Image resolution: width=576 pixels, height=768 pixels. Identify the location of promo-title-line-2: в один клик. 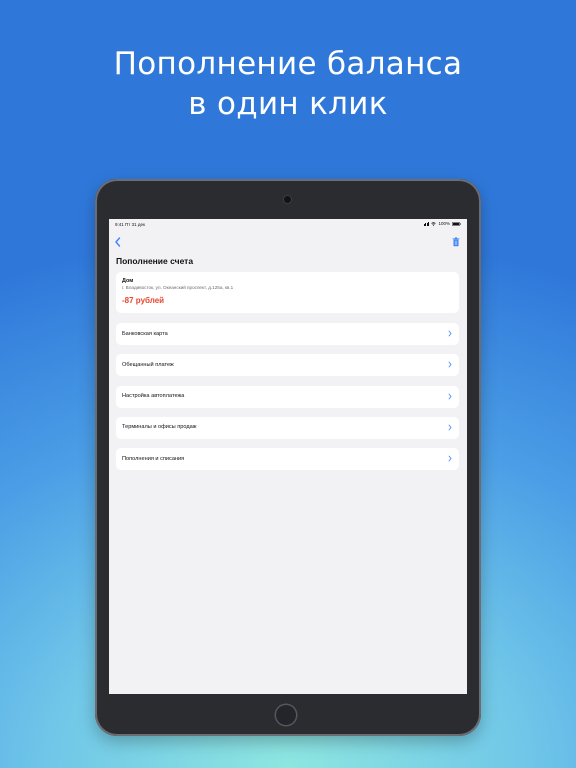
(288, 104).